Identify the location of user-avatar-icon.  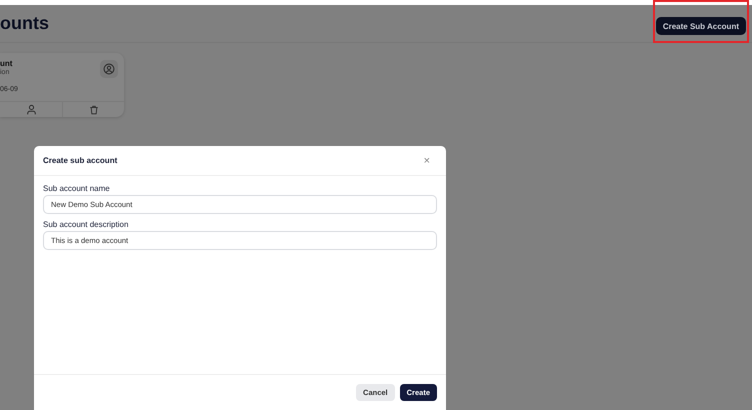
(109, 69).